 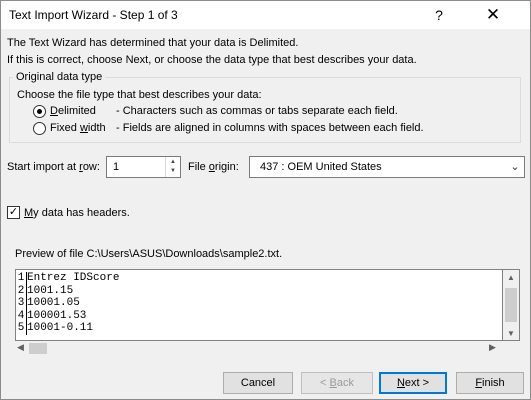 What do you see at coordinates (321, 167) in the screenshot?
I see `file-origin-value: 437 : OEM United States` at bounding box center [321, 167].